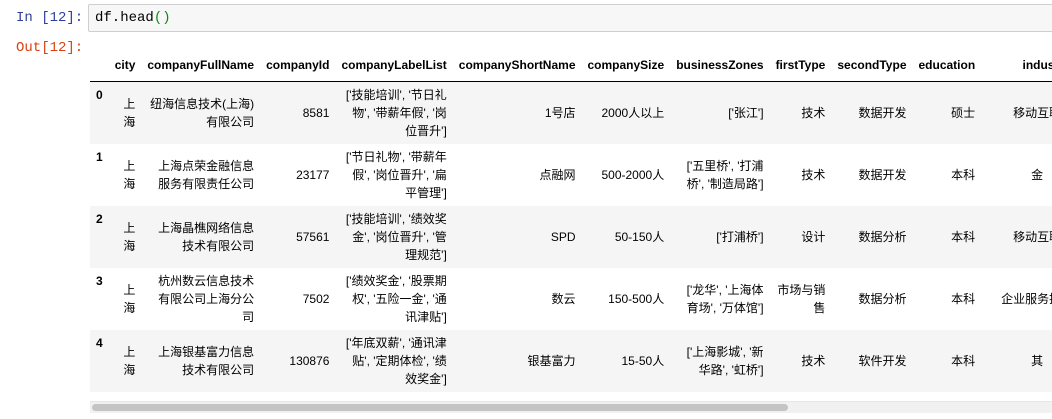 This screenshot has height=419, width=1052. I want to click on cell-business-zones: ['上海影城', '新华路', '虹桥'], so click(725, 360).